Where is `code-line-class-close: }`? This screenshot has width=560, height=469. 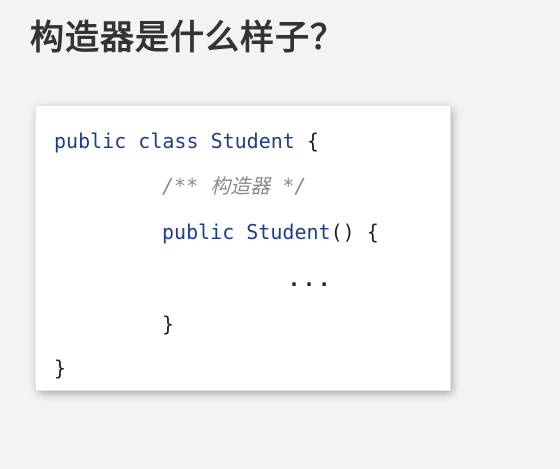
code-line-class-close: } is located at coordinates (60, 368).